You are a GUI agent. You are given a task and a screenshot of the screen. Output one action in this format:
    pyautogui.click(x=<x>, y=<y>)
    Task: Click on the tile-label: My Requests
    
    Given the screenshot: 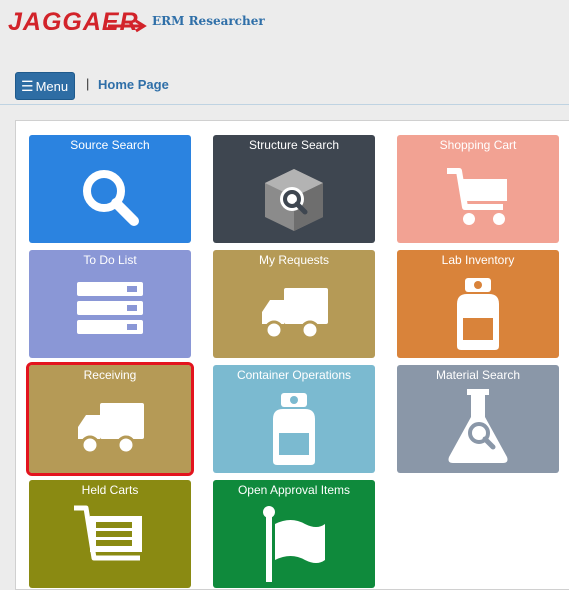 What is the action you would take?
    pyautogui.click(x=294, y=260)
    